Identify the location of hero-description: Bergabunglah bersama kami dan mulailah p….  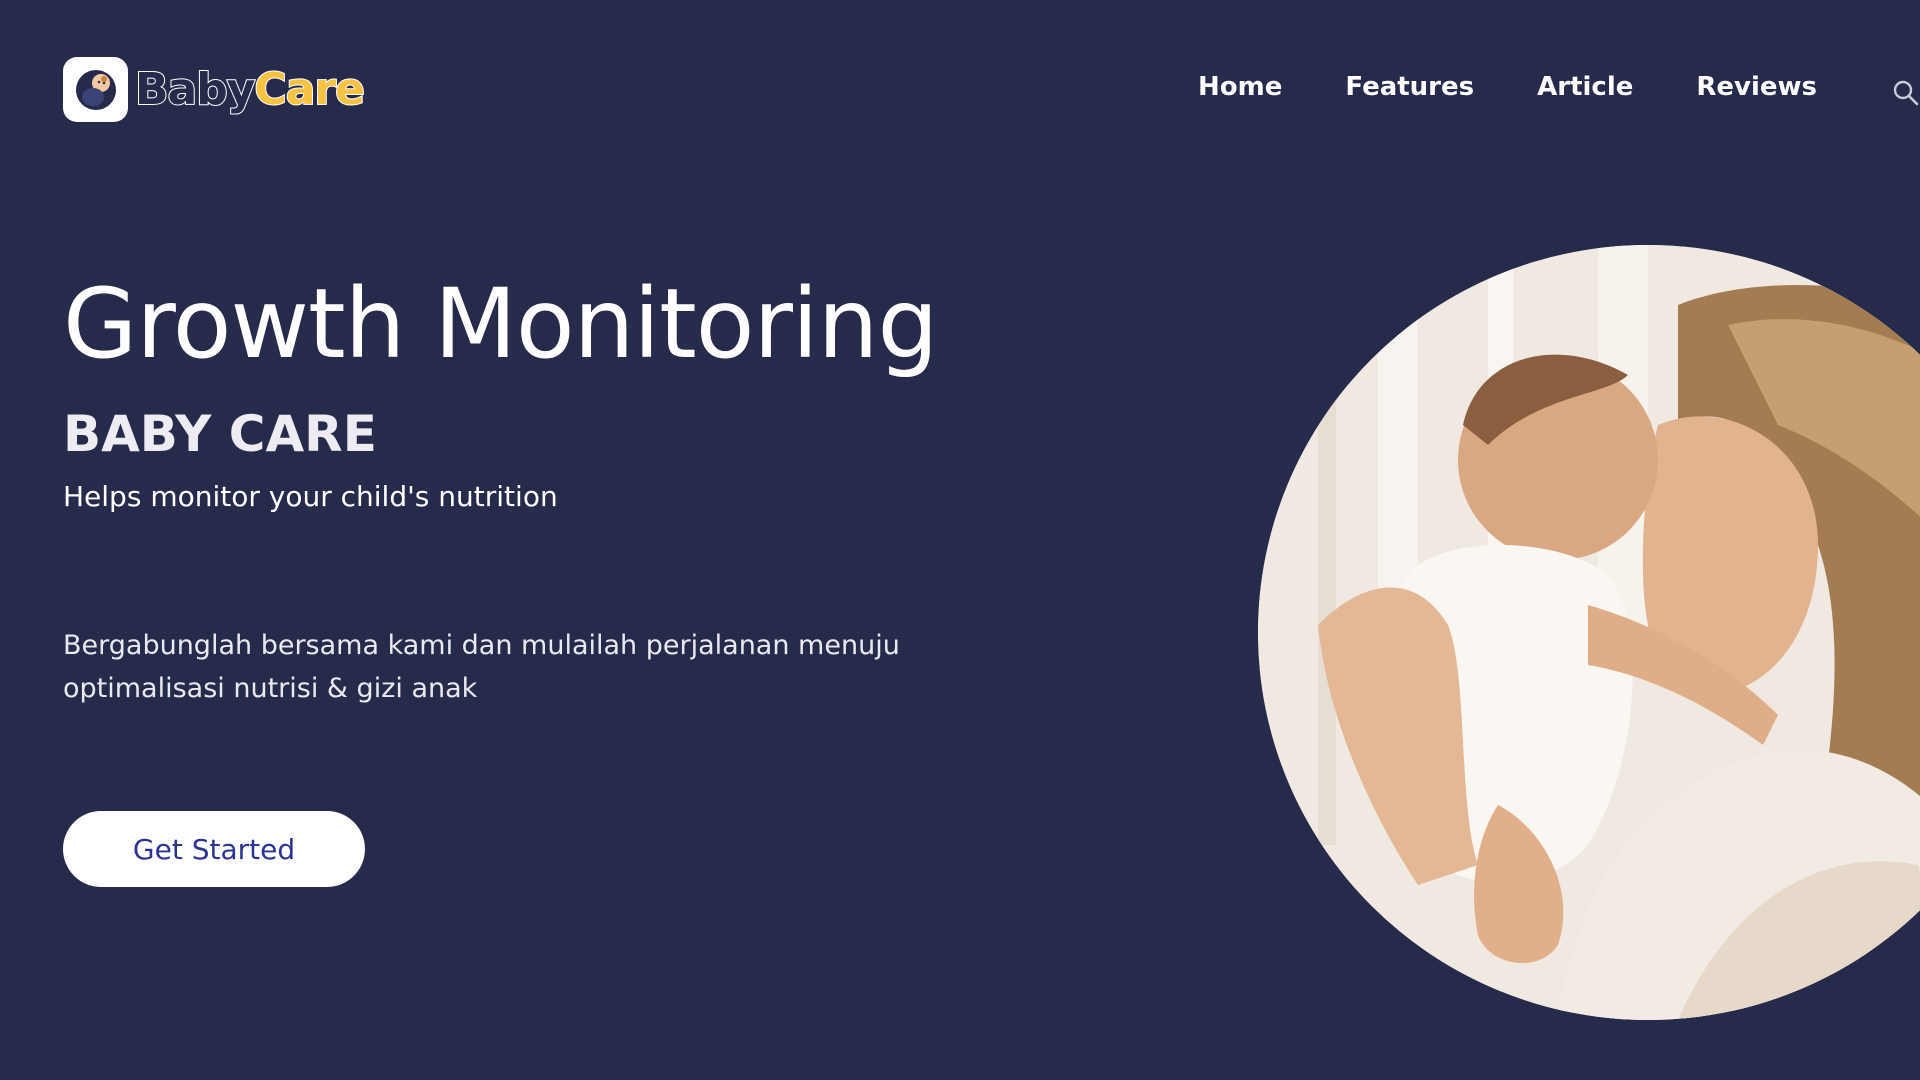
(481, 667).